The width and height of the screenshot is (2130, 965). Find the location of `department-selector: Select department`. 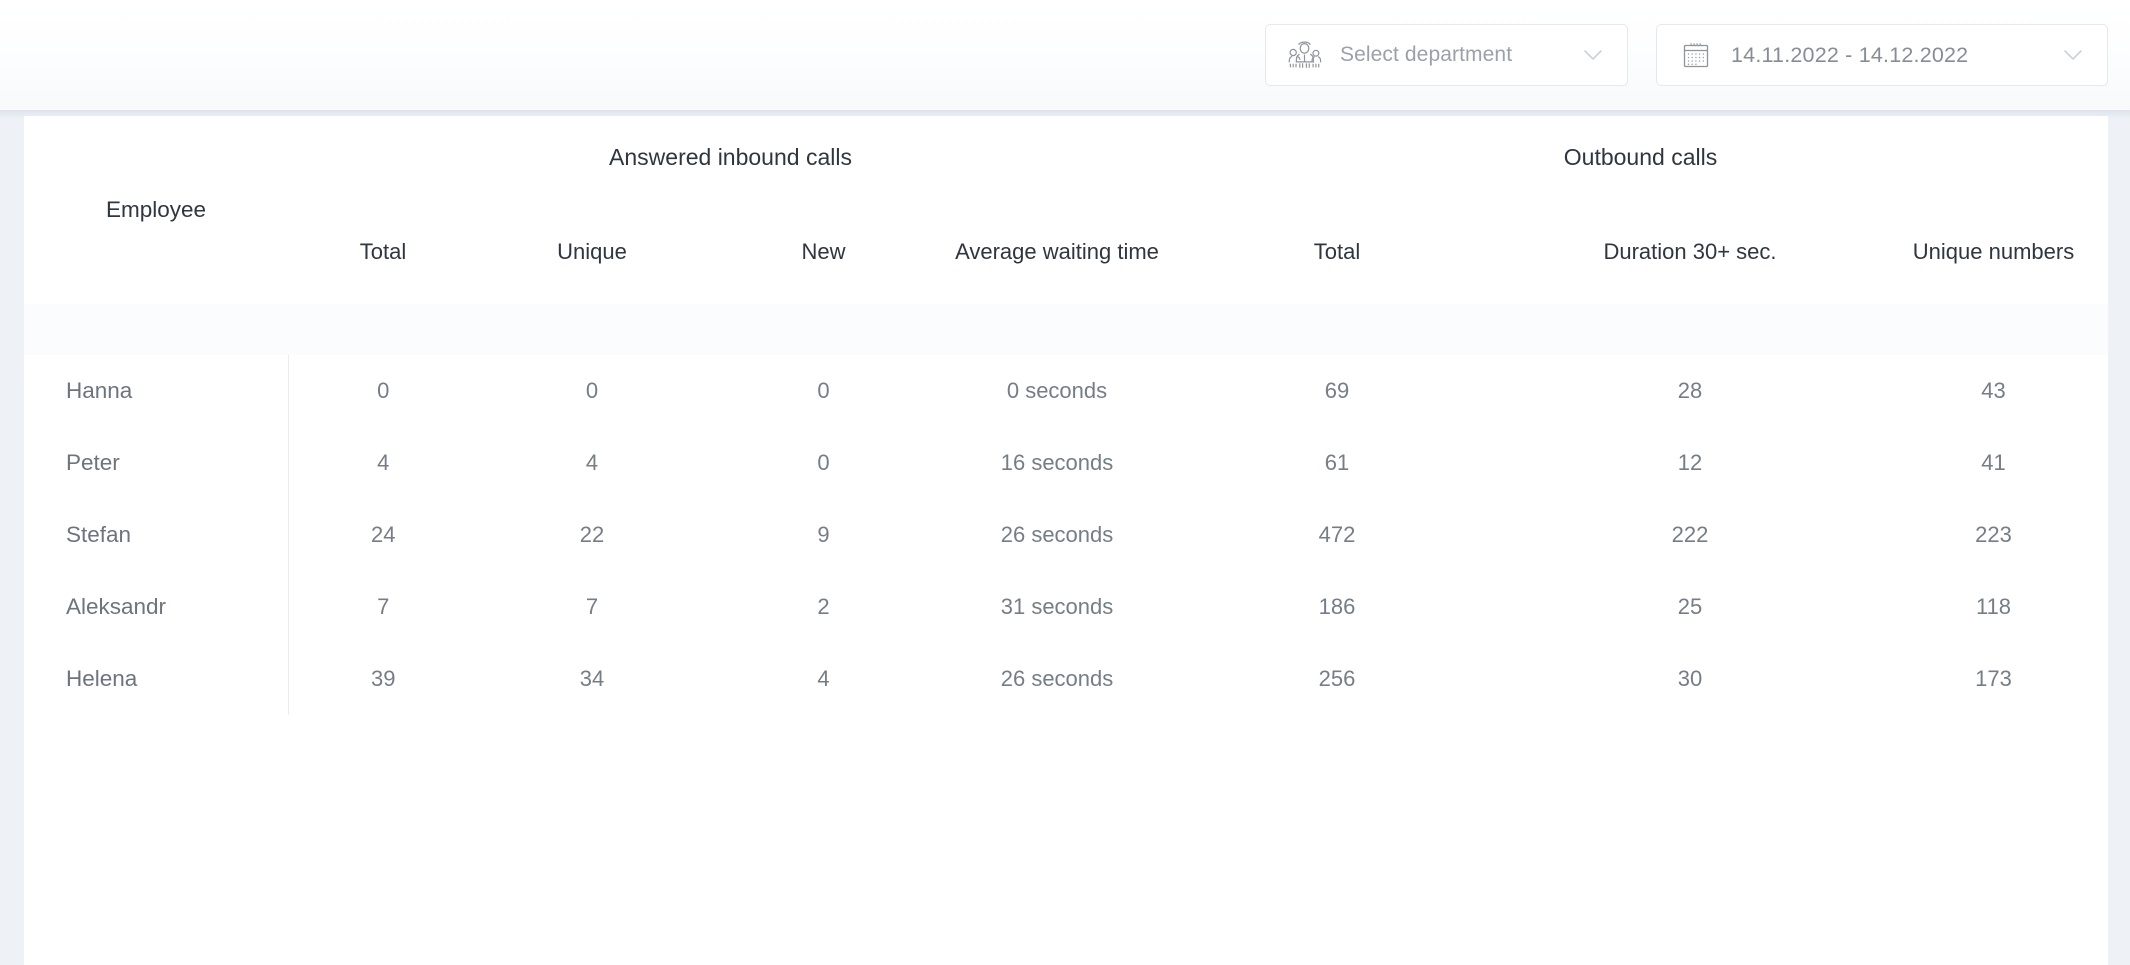

department-selector: Select department is located at coordinates (1446, 55).